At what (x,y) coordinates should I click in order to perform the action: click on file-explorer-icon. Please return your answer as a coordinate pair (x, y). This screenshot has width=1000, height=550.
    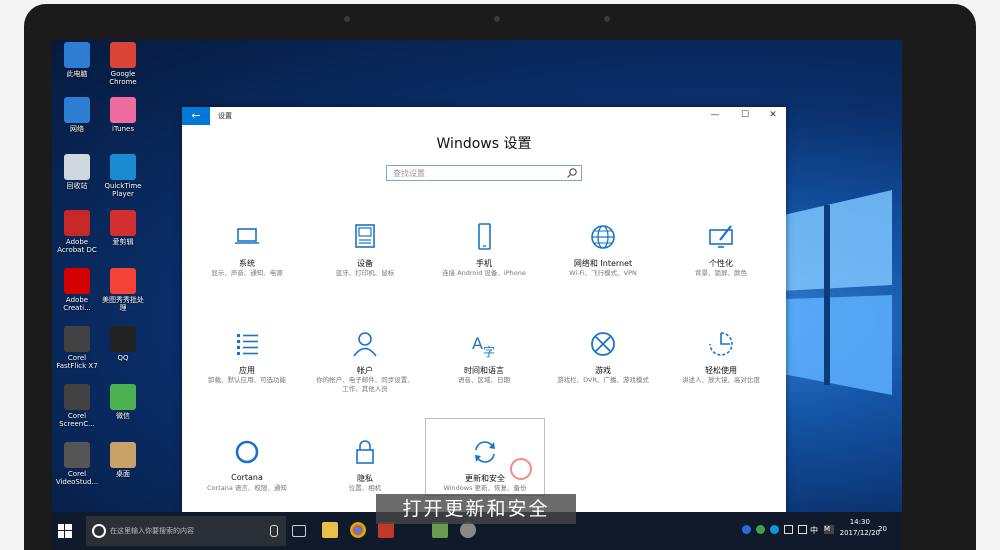
    Looking at the image, I should click on (330, 530).